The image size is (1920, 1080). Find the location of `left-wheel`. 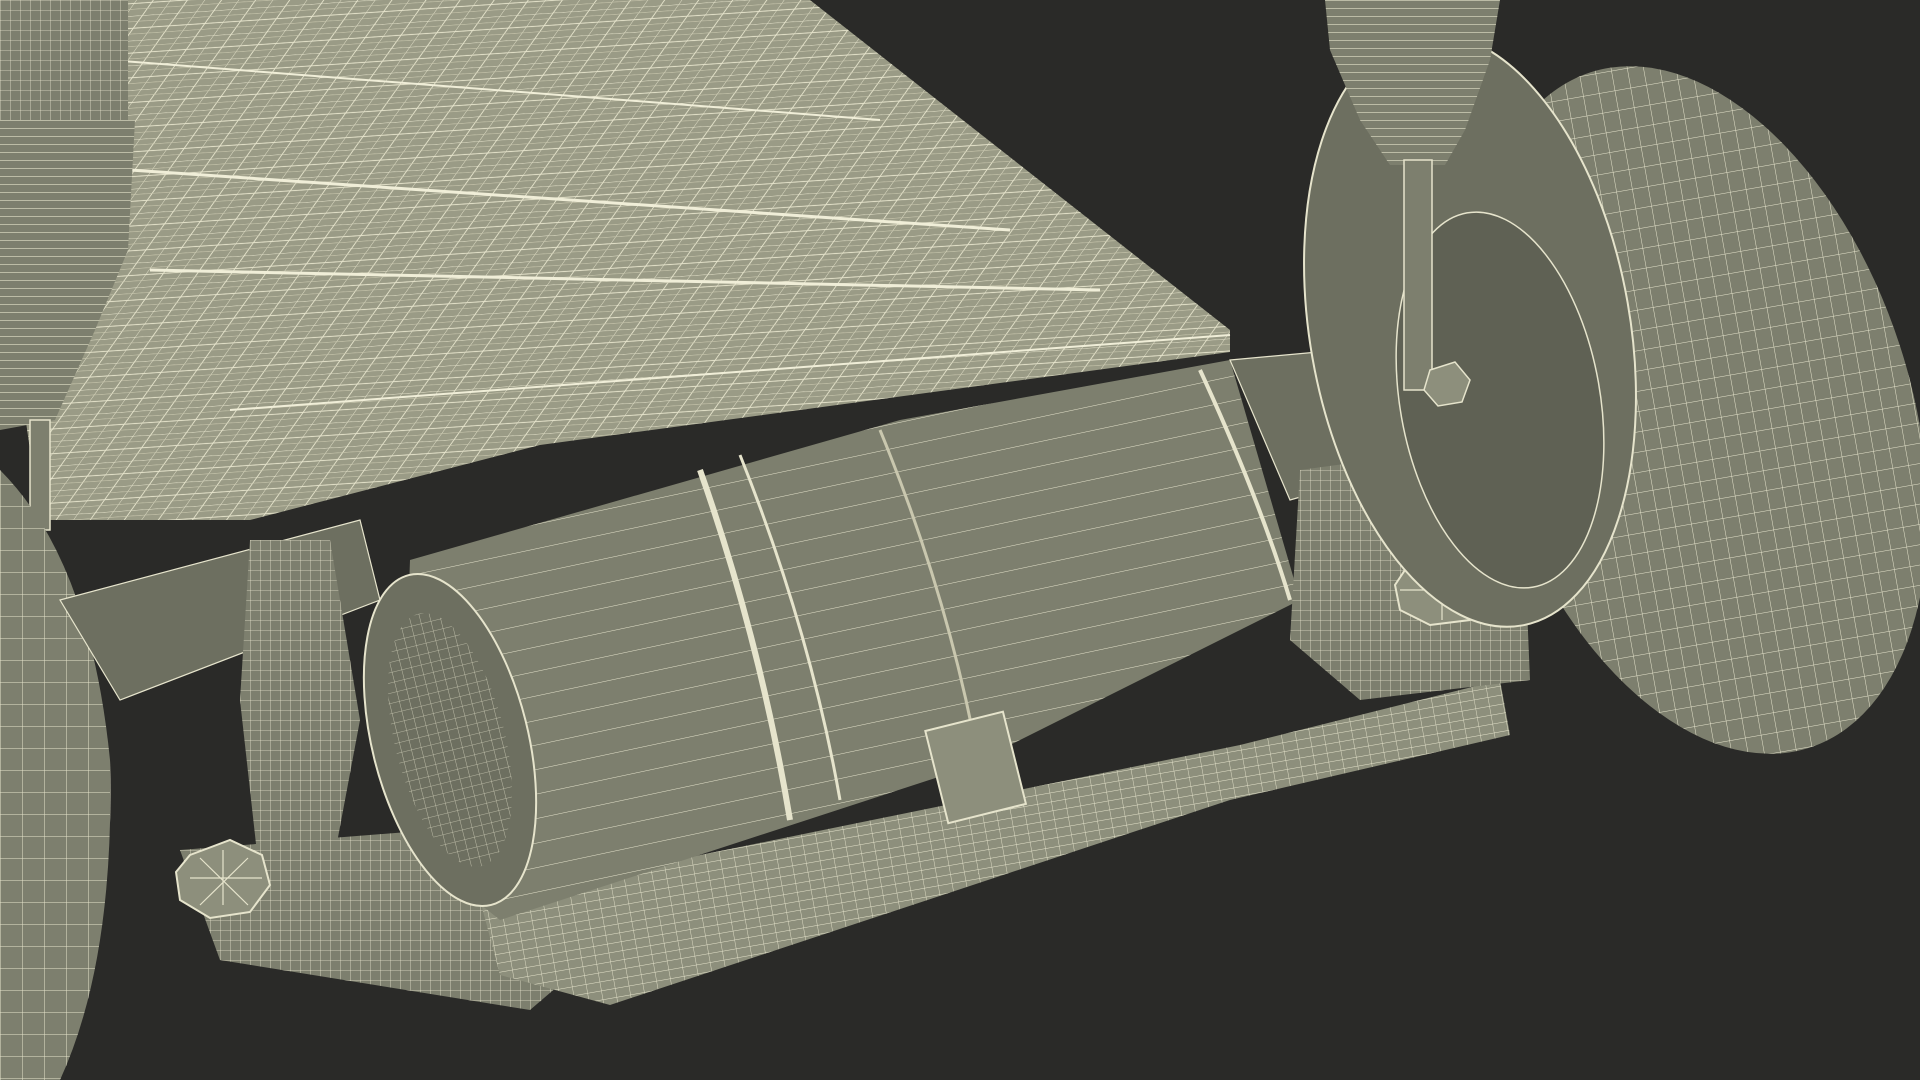

left-wheel is located at coordinates (55, 775).